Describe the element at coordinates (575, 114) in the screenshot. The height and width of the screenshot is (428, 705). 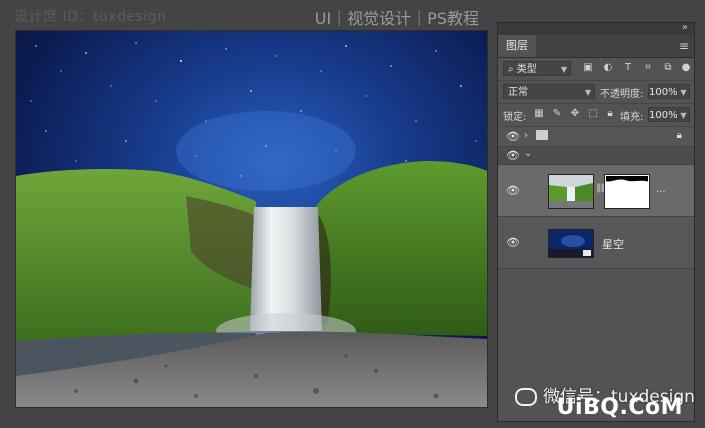
I see `lock-position-icon: ✥` at that location.